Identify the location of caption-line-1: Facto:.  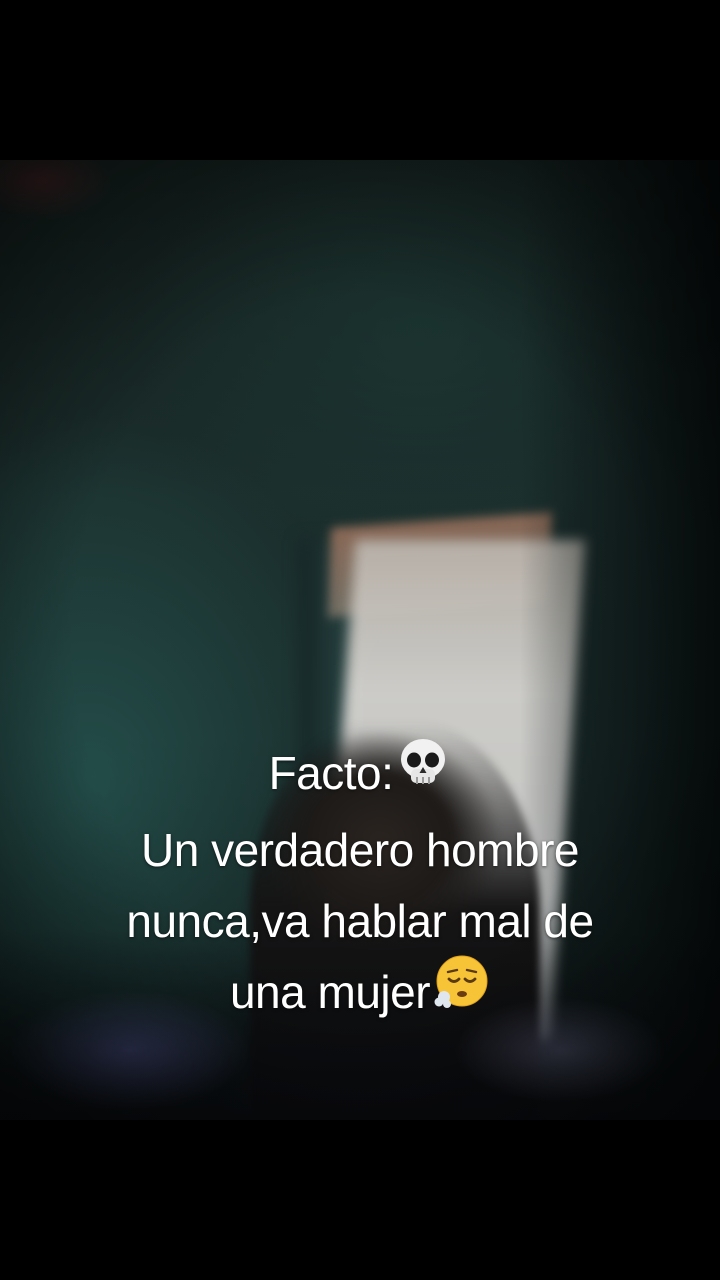
(360, 776).